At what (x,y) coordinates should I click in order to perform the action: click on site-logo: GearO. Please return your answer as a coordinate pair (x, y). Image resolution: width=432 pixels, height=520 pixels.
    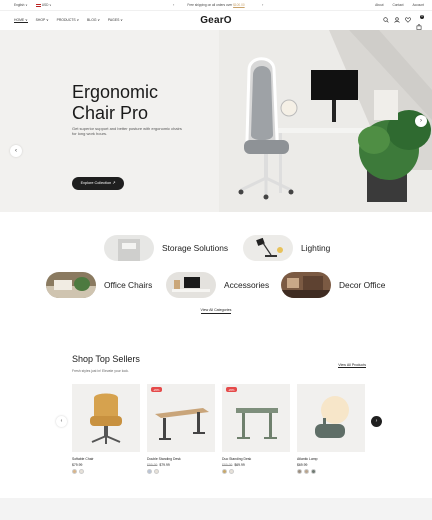
    Looking at the image, I should click on (216, 20).